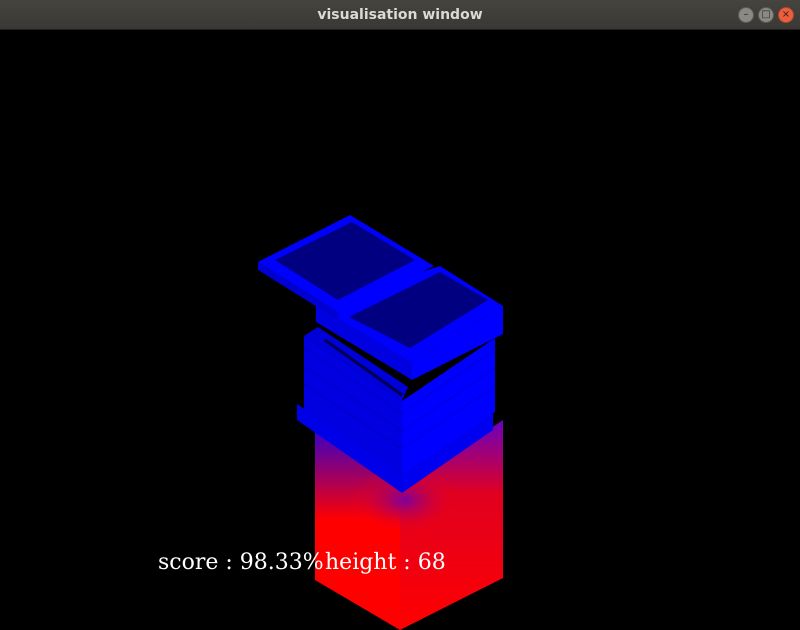 The width and height of the screenshot is (800, 630). Describe the element at coordinates (786, 15) in the screenshot. I see `close-icon: ×` at that location.